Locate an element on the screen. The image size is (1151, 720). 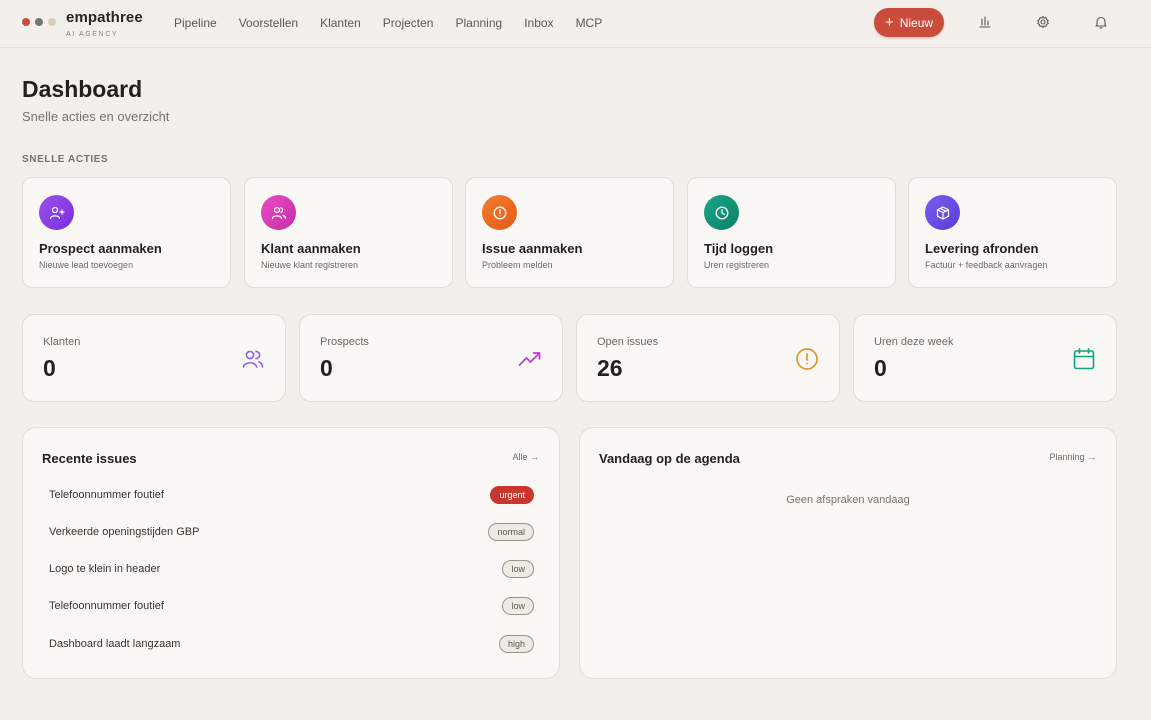
quick-action-client: Klant aanmaken Nieuwe klant registreren is located at coordinates (348, 232).